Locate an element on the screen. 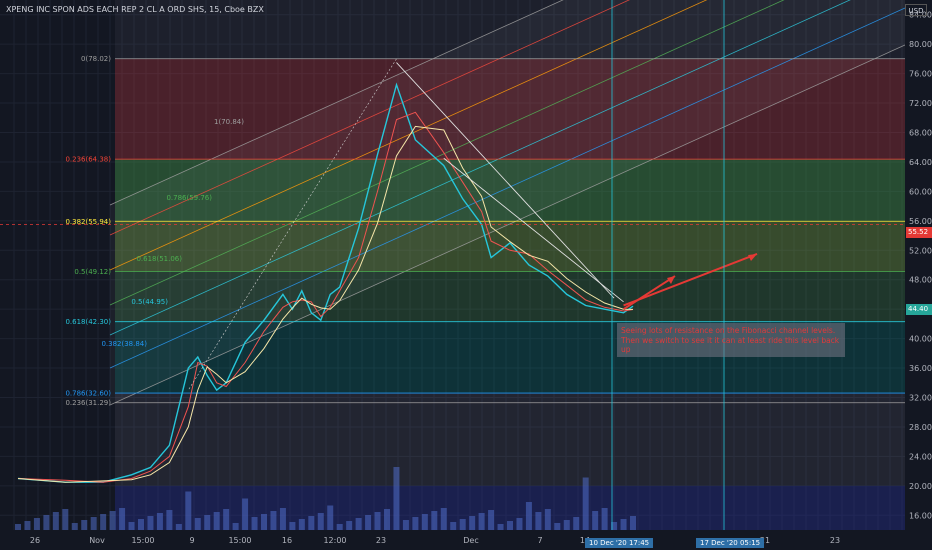 The height and width of the screenshot is (550, 932). y-tick-label: 64.00 is located at coordinates (920, 162).